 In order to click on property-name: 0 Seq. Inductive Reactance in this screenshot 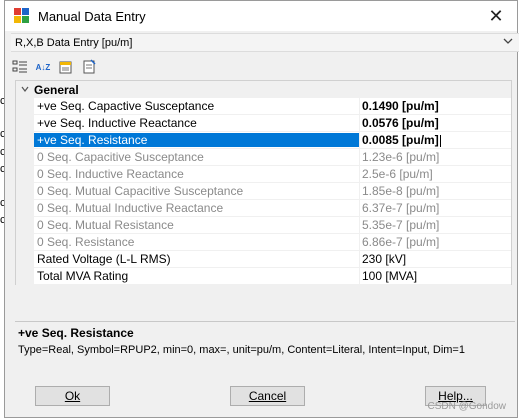, I will do `click(110, 174)`.